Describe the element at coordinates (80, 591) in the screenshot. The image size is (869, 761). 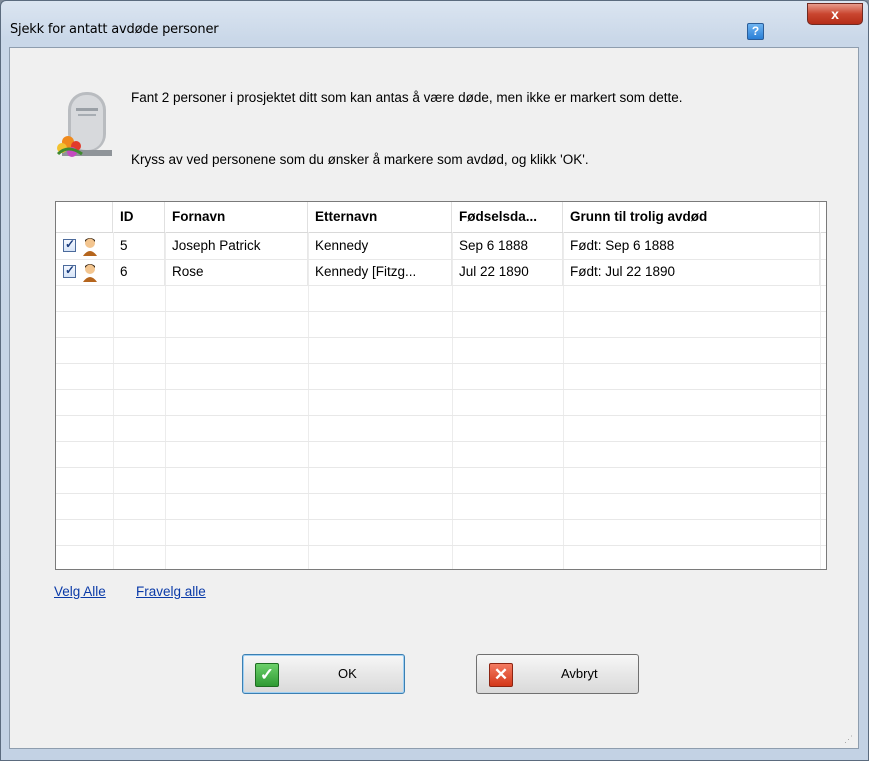
I see `select-all-link: Velg Alle` at that location.